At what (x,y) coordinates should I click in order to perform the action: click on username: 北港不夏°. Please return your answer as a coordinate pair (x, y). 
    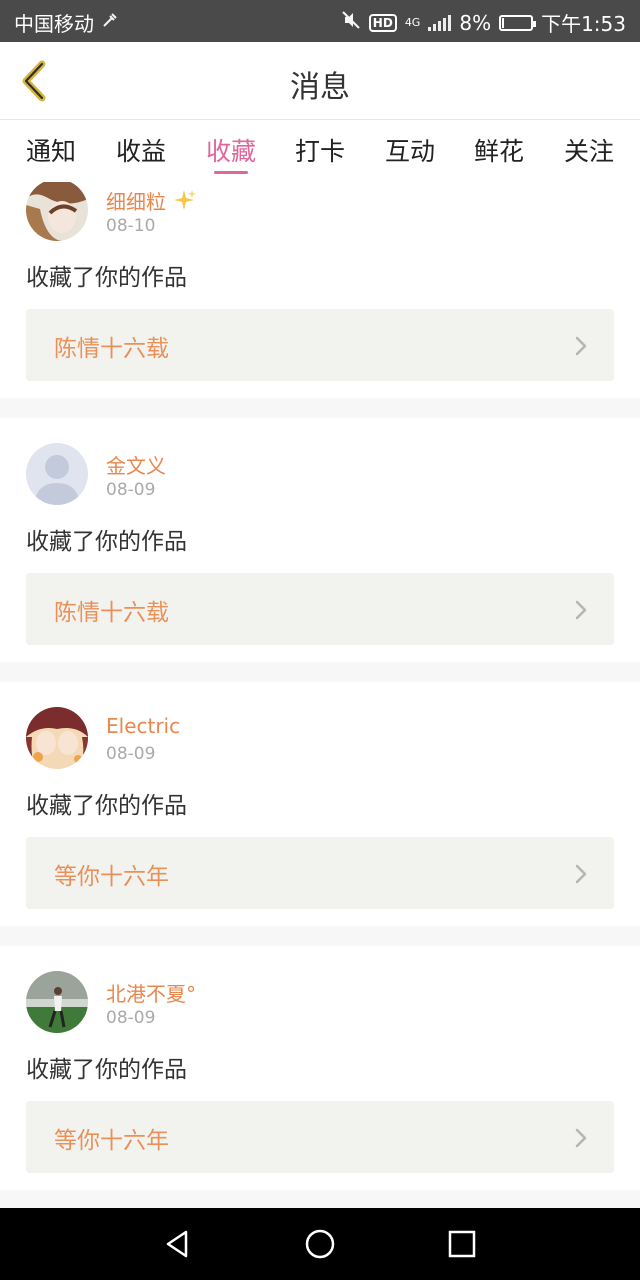
    Looking at the image, I should click on (151, 992).